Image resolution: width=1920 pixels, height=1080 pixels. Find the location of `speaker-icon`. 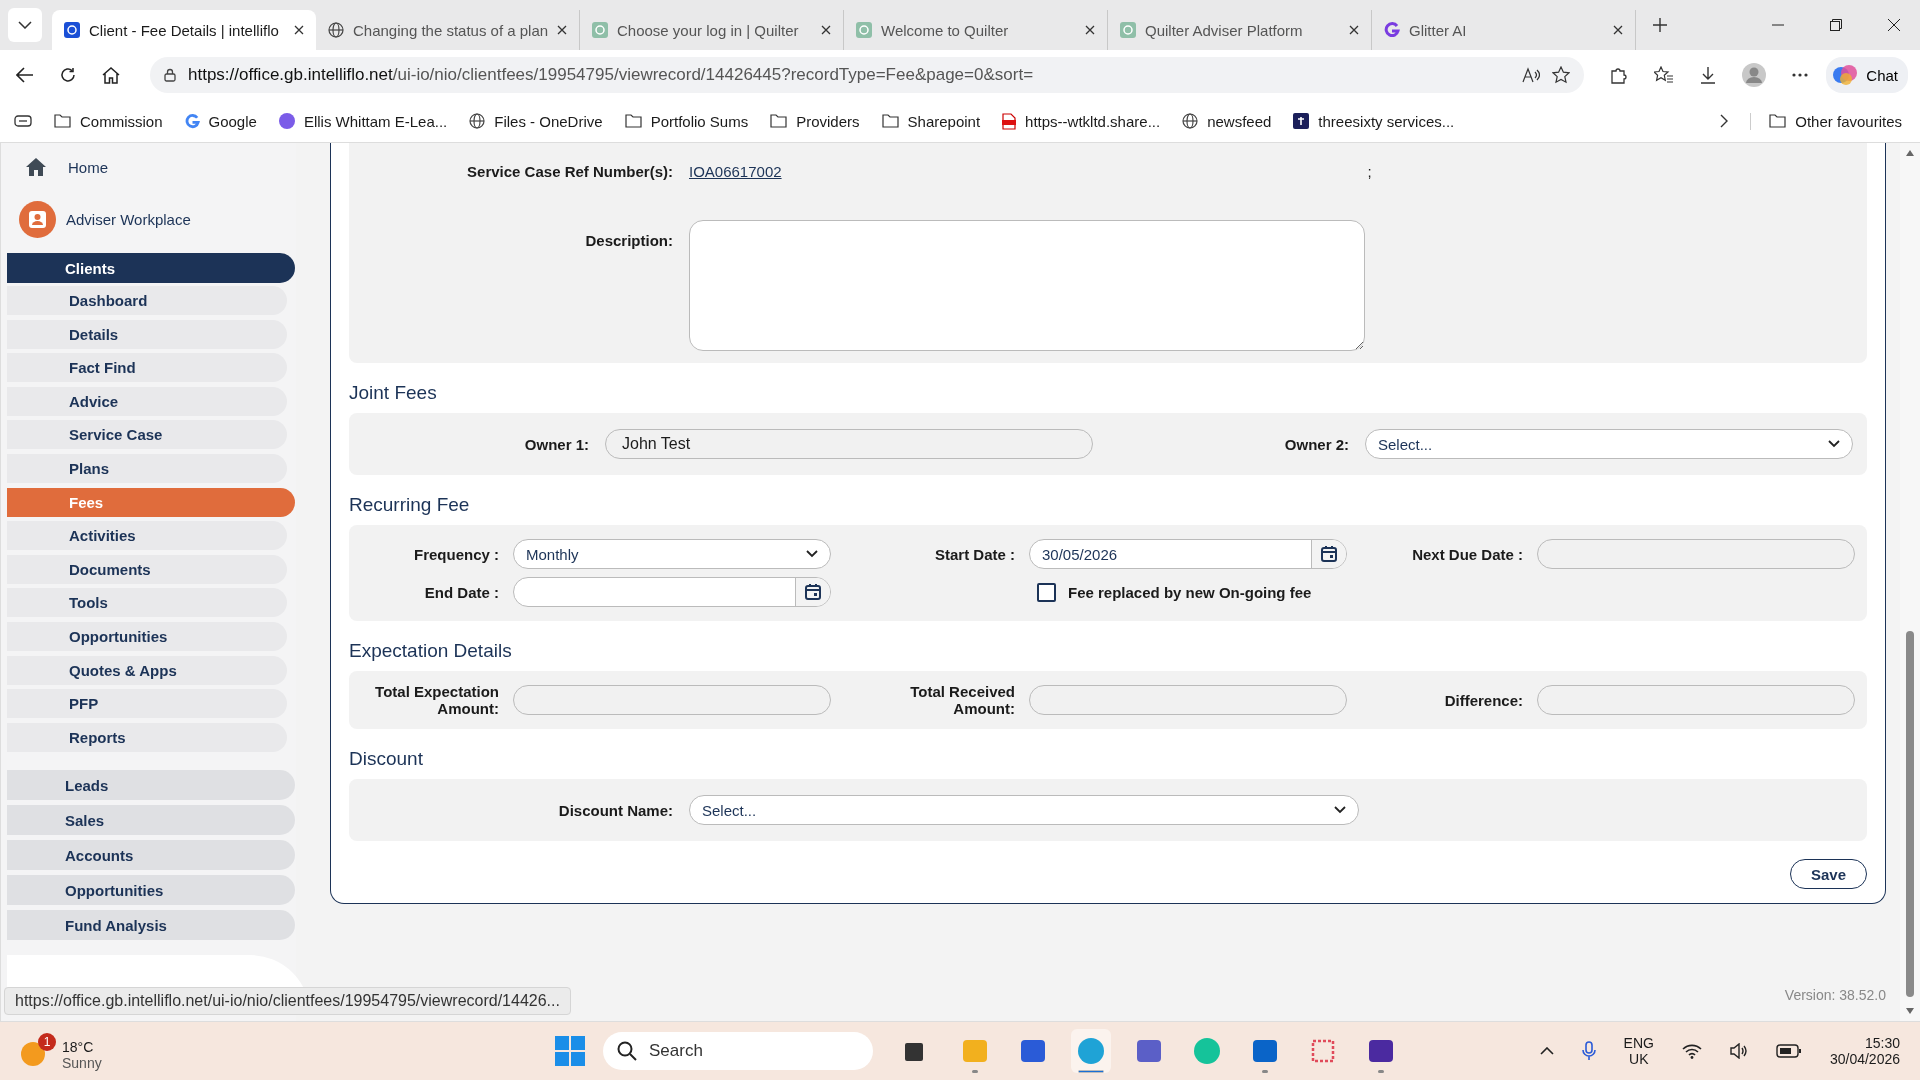

speaker-icon is located at coordinates (1738, 1051).